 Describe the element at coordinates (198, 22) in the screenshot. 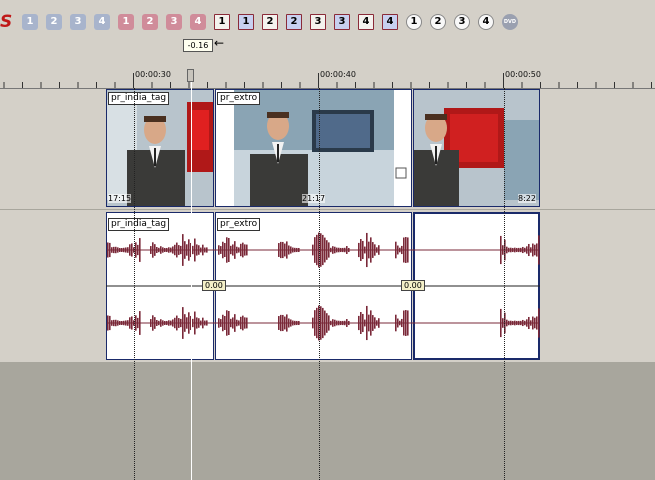

I see `region-4-button: 4` at that location.